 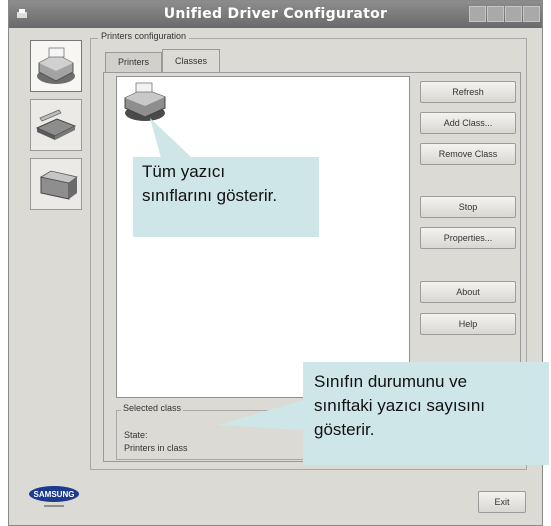 What do you see at coordinates (184, 171) in the screenshot?
I see `callout-classes-line1: Tüm yazıcı` at bounding box center [184, 171].